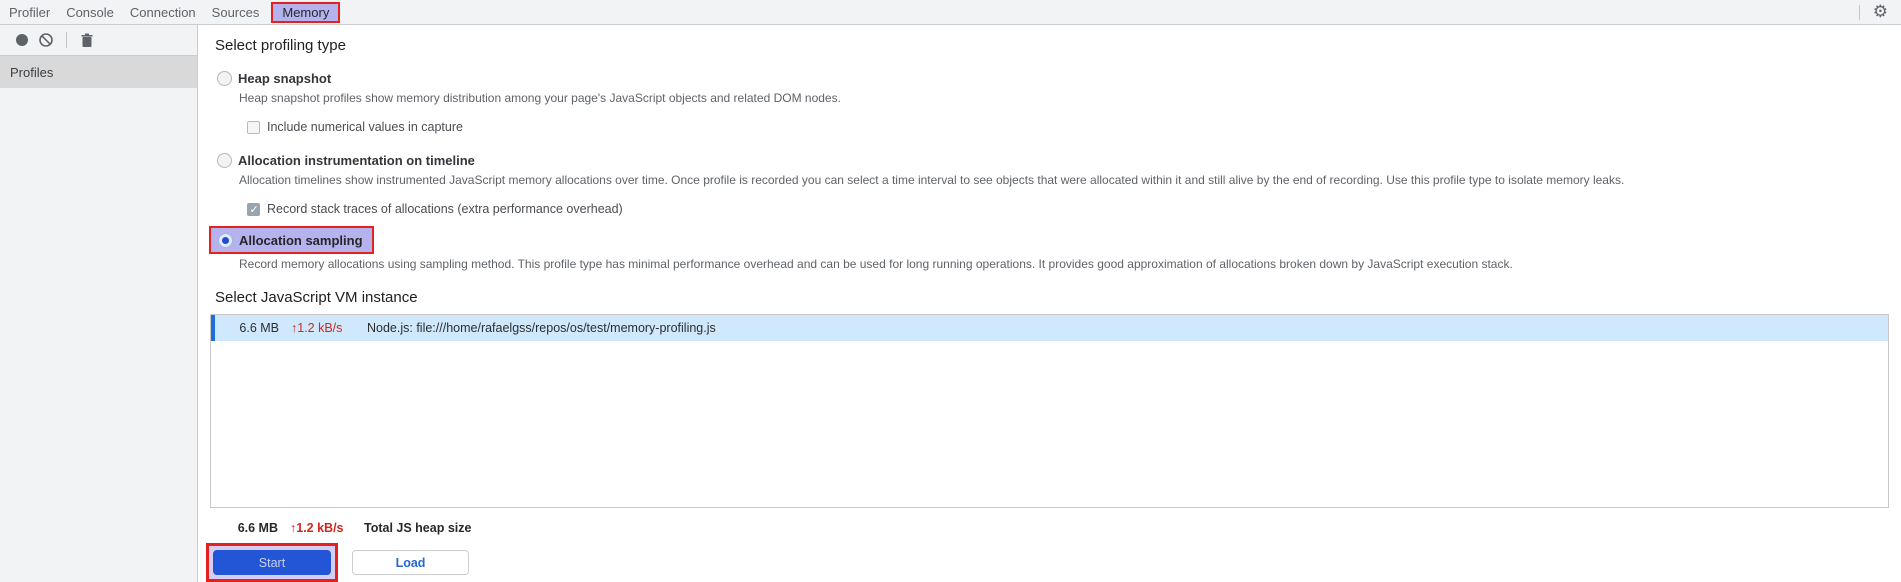  I want to click on action-buttons: Start Load, so click(1053, 562).